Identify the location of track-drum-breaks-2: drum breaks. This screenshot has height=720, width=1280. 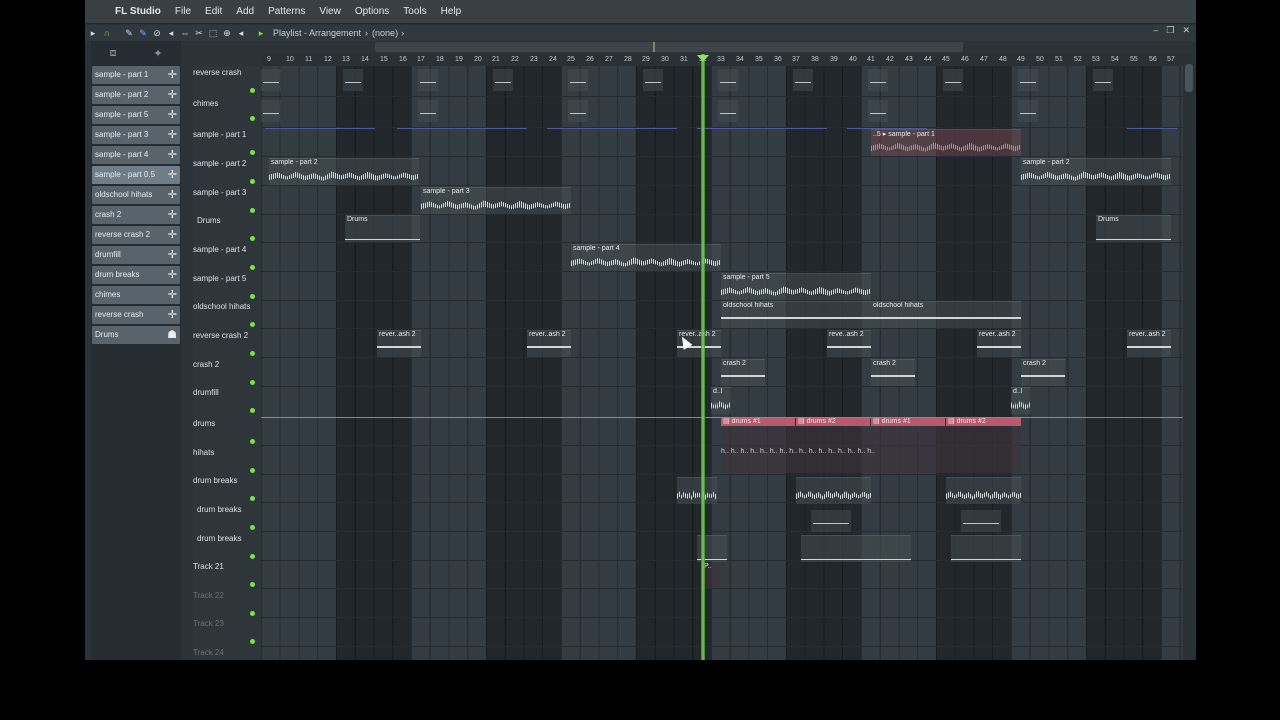
(227, 517).